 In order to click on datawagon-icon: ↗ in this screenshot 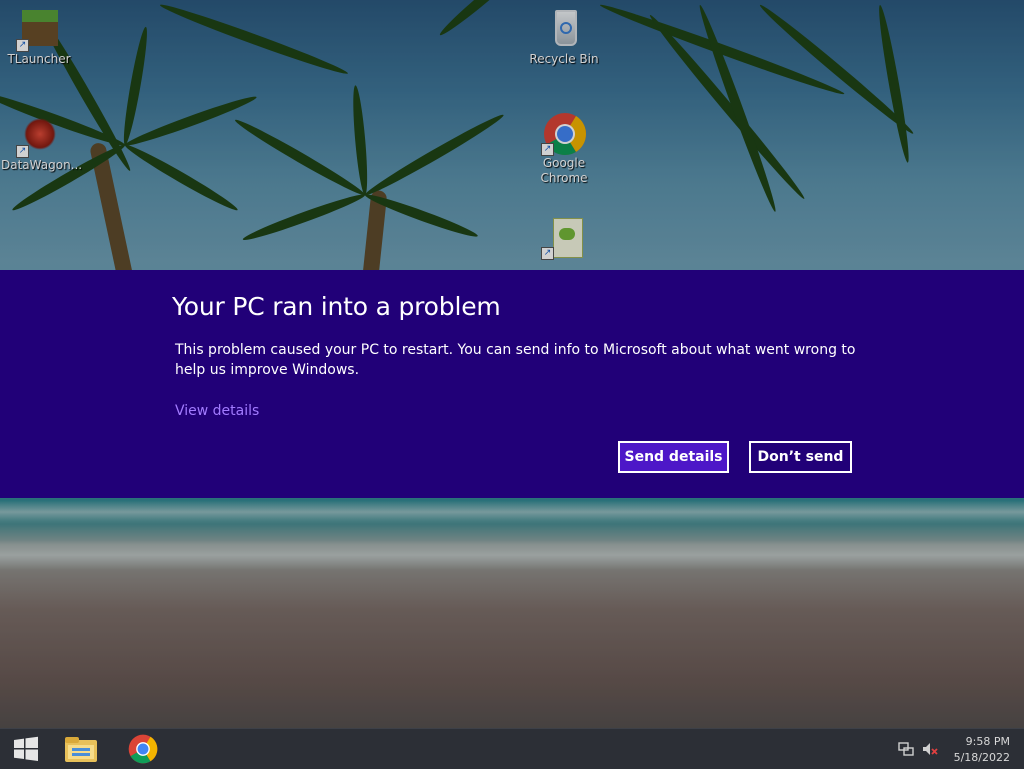, I will do `click(38, 136)`.